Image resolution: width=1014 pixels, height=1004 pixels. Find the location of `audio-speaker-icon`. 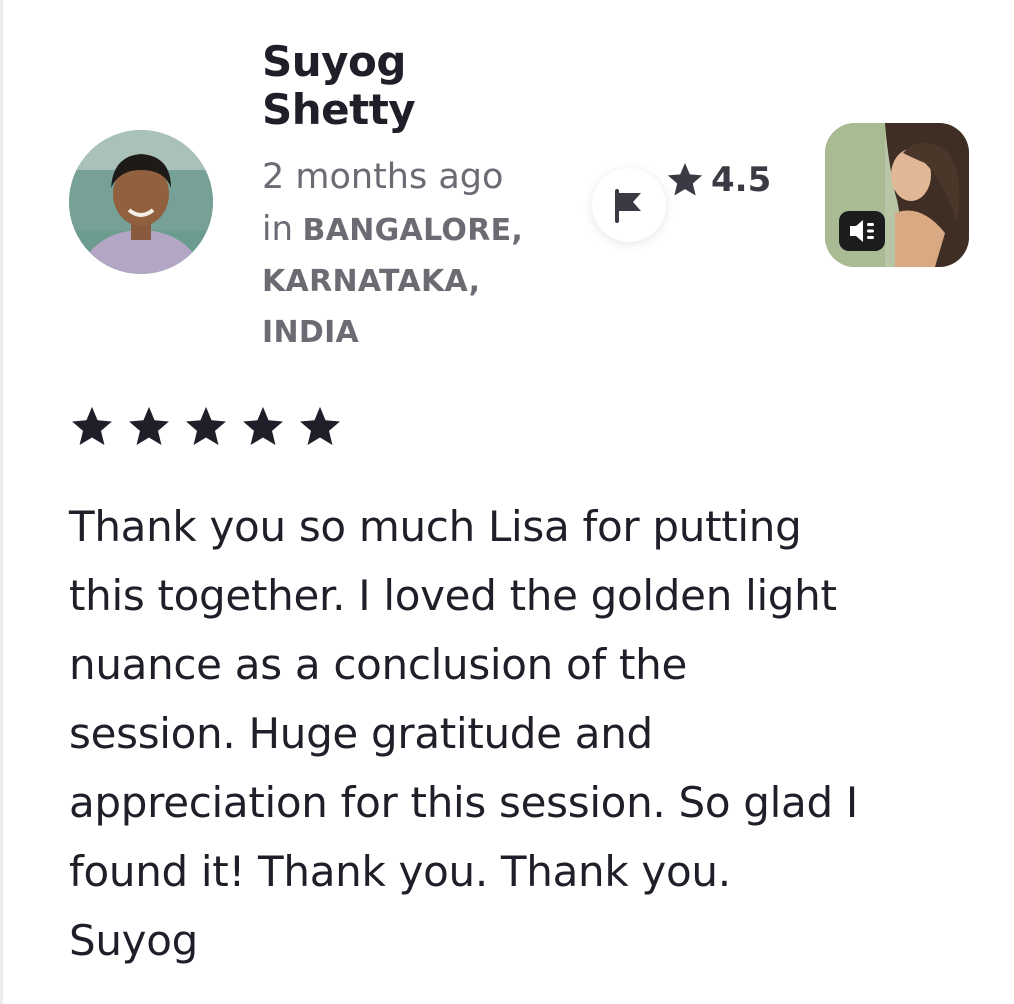

audio-speaker-icon is located at coordinates (862, 231).